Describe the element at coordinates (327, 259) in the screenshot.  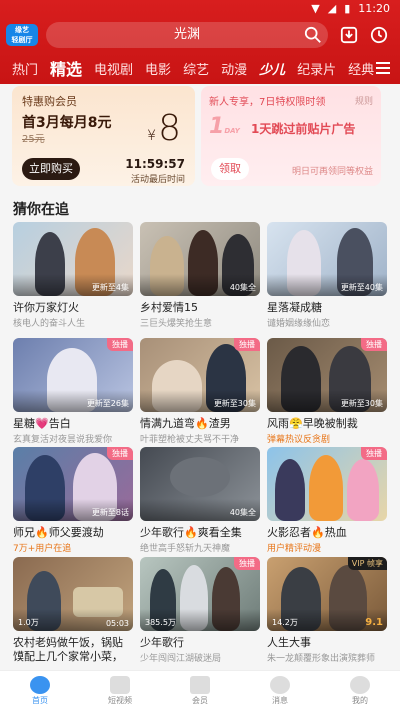
I see `video-thumbnail: 更新至40集` at that location.